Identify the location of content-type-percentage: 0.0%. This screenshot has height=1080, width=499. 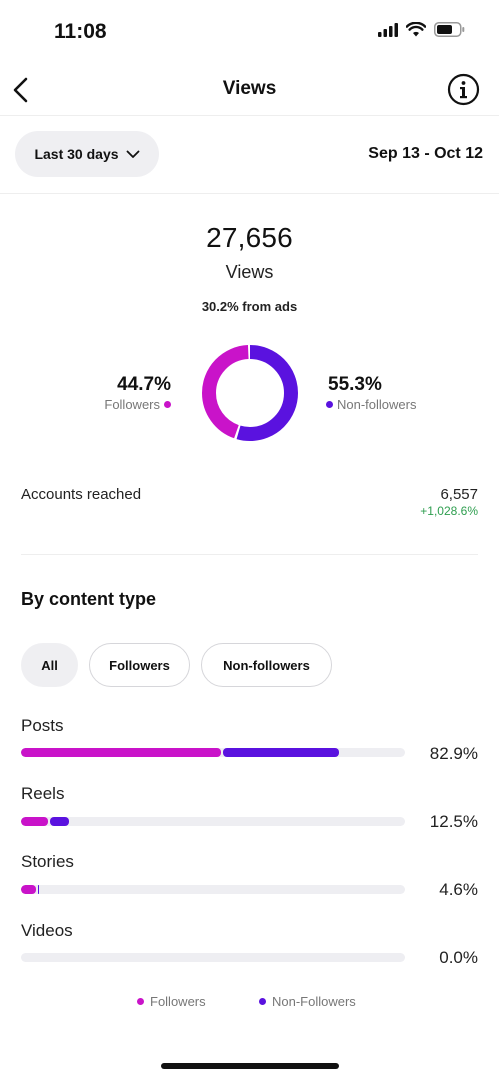
(458, 957).